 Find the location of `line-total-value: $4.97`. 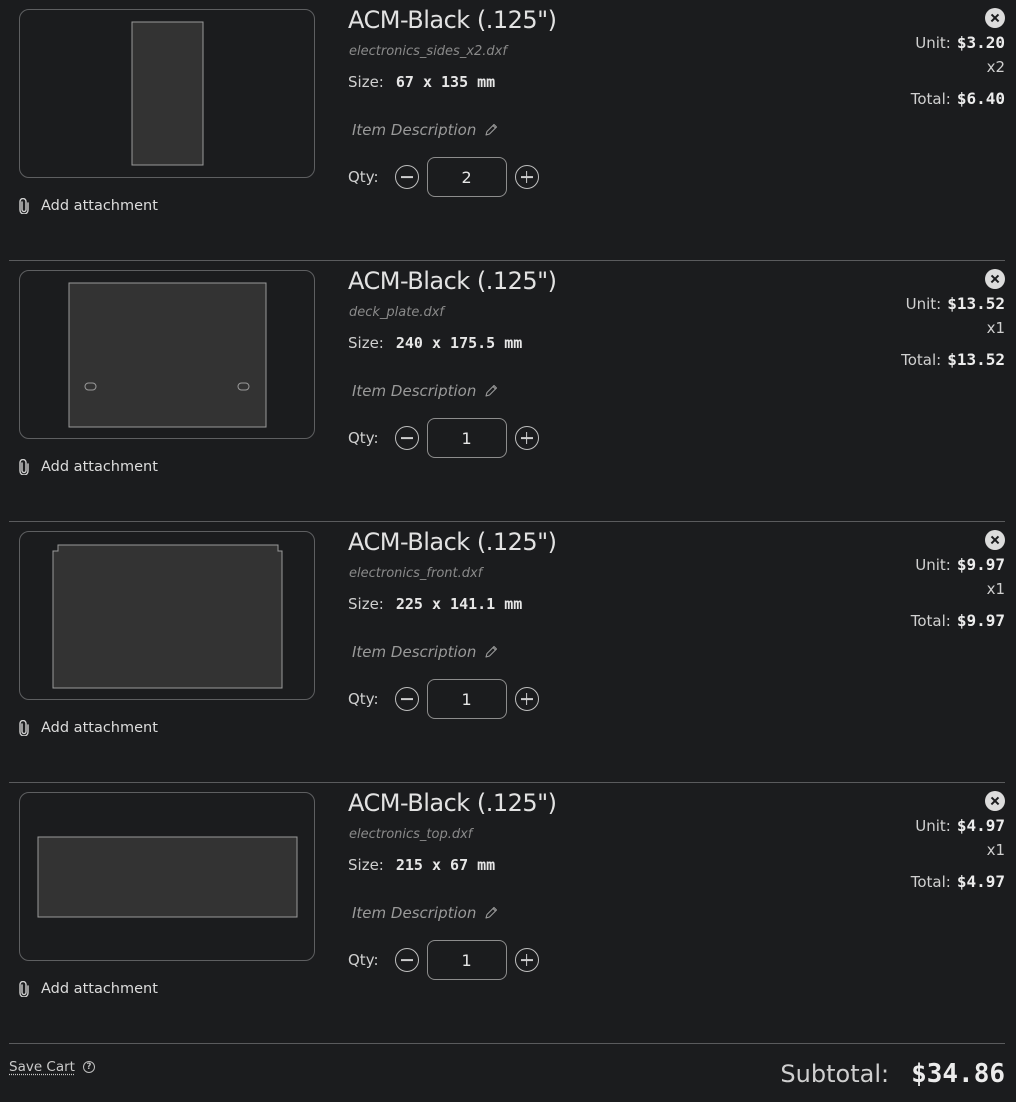

line-total-value: $4.97 is located at coordinates (980, 881).